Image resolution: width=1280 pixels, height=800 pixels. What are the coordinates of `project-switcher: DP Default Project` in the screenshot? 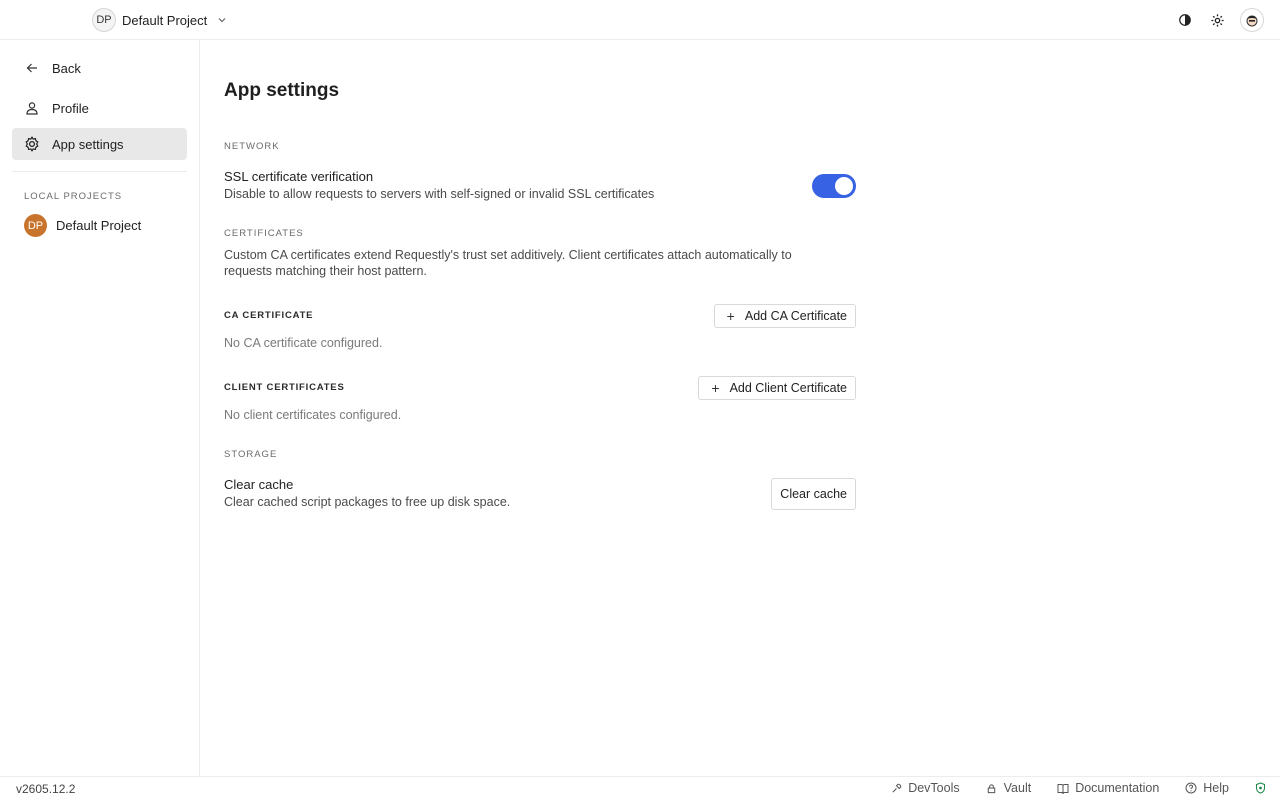 It's located at (159, 20).